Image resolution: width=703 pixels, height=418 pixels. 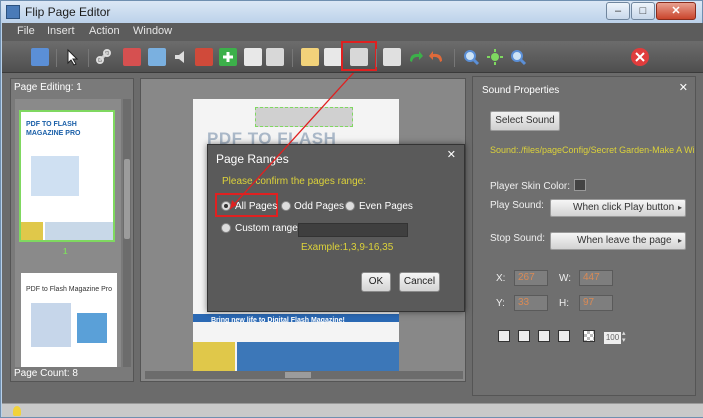 What do you see at coordinates (17, 411) in the screenshot?
I see `lightbulb-icon` at bounding box center [17, 411].